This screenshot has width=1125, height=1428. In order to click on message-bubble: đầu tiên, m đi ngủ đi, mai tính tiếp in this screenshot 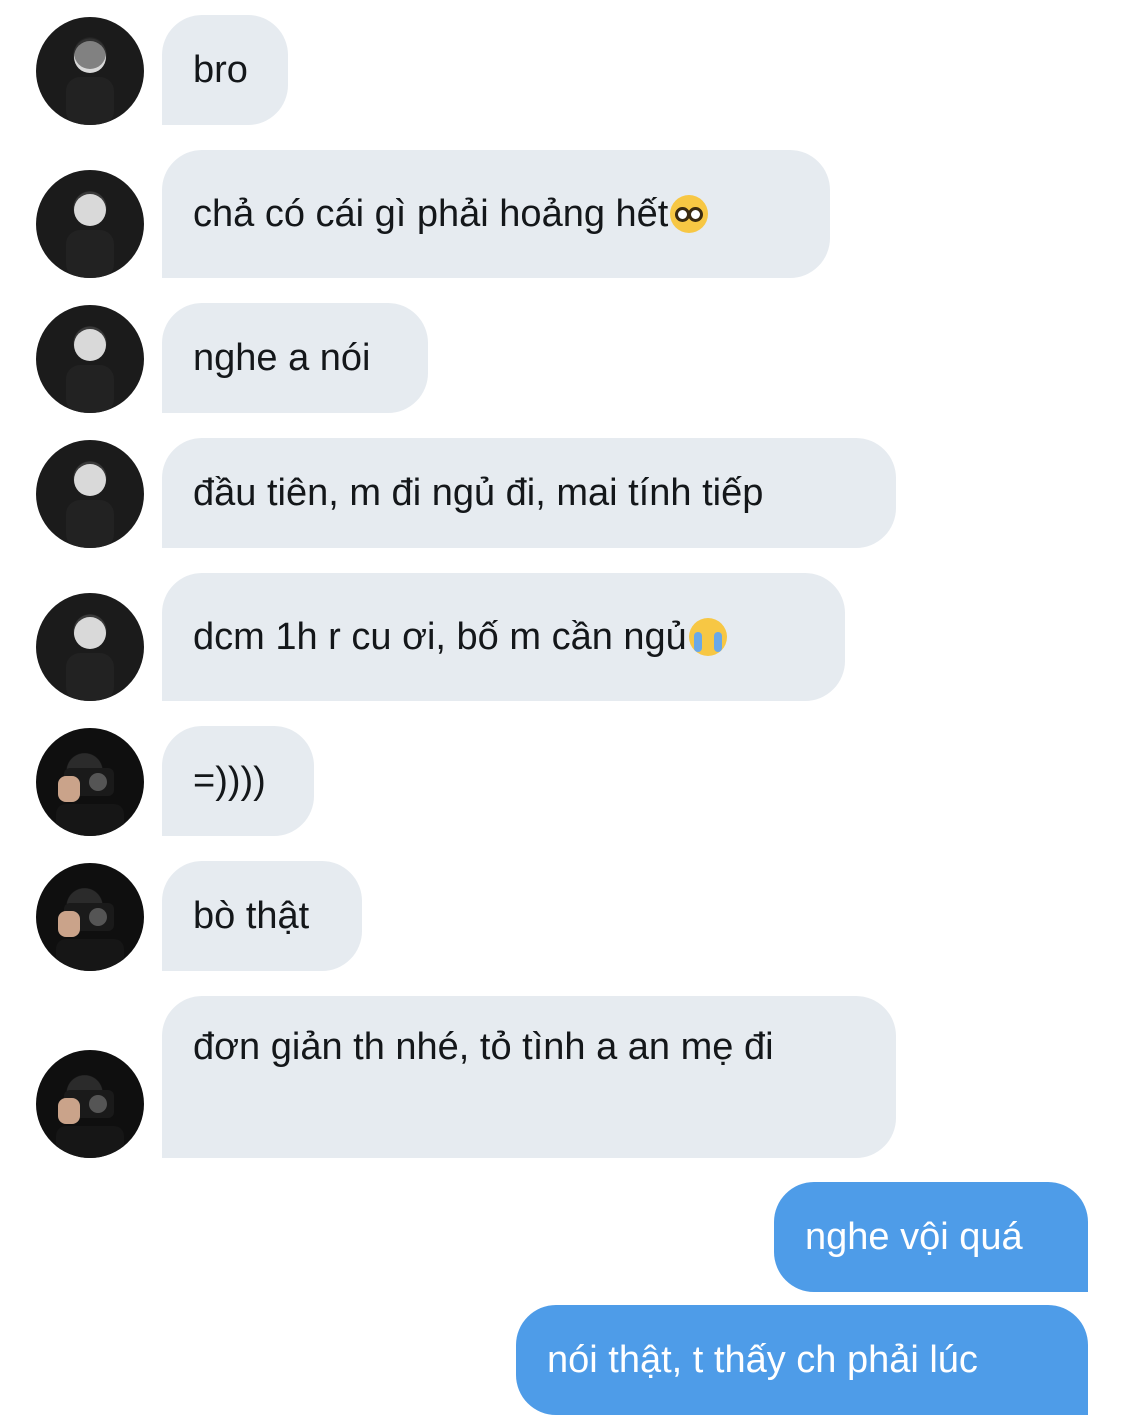, I will do `click(529, 493)`.